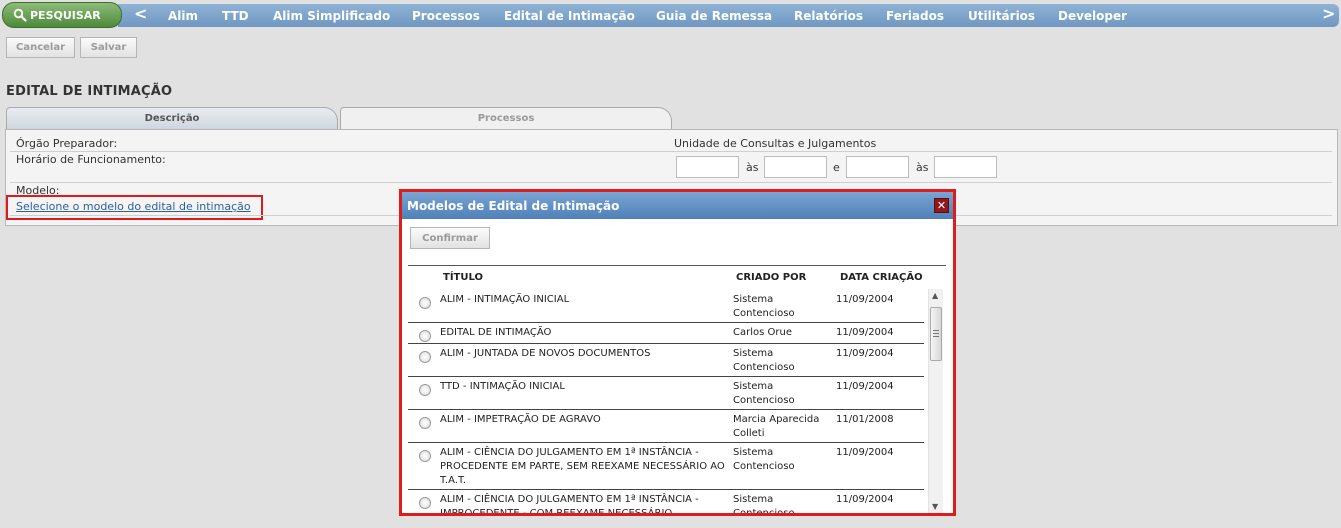 Image resolution: width=1341 pixels, height=528 pixels. What do you see at coordinates (450, 238) in the screenshot?
I see `confirm-button: Confirmar` at bounding box center [450, 238].